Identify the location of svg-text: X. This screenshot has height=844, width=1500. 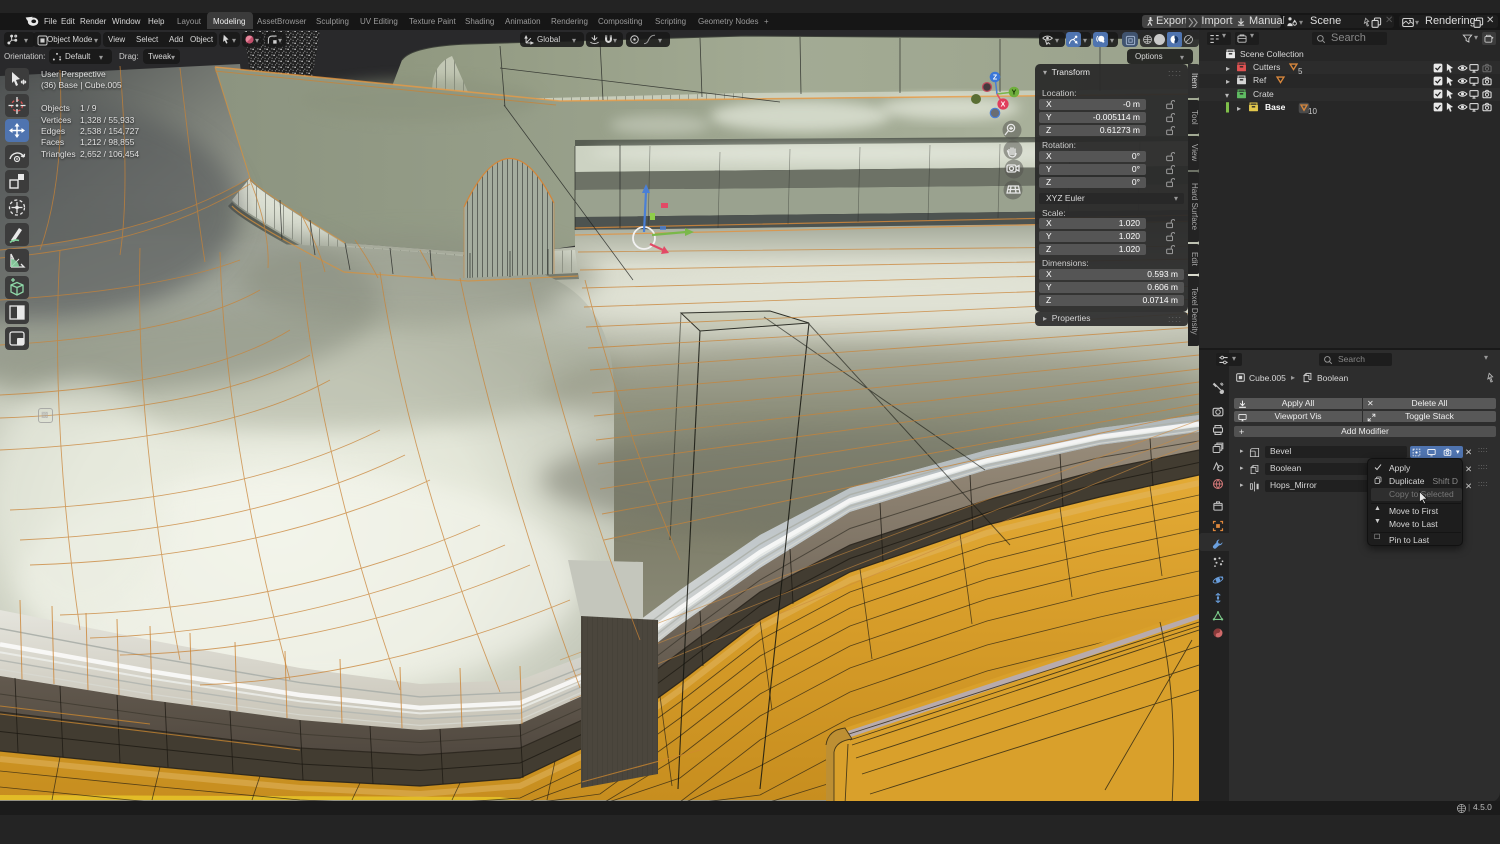
(1003, 105).